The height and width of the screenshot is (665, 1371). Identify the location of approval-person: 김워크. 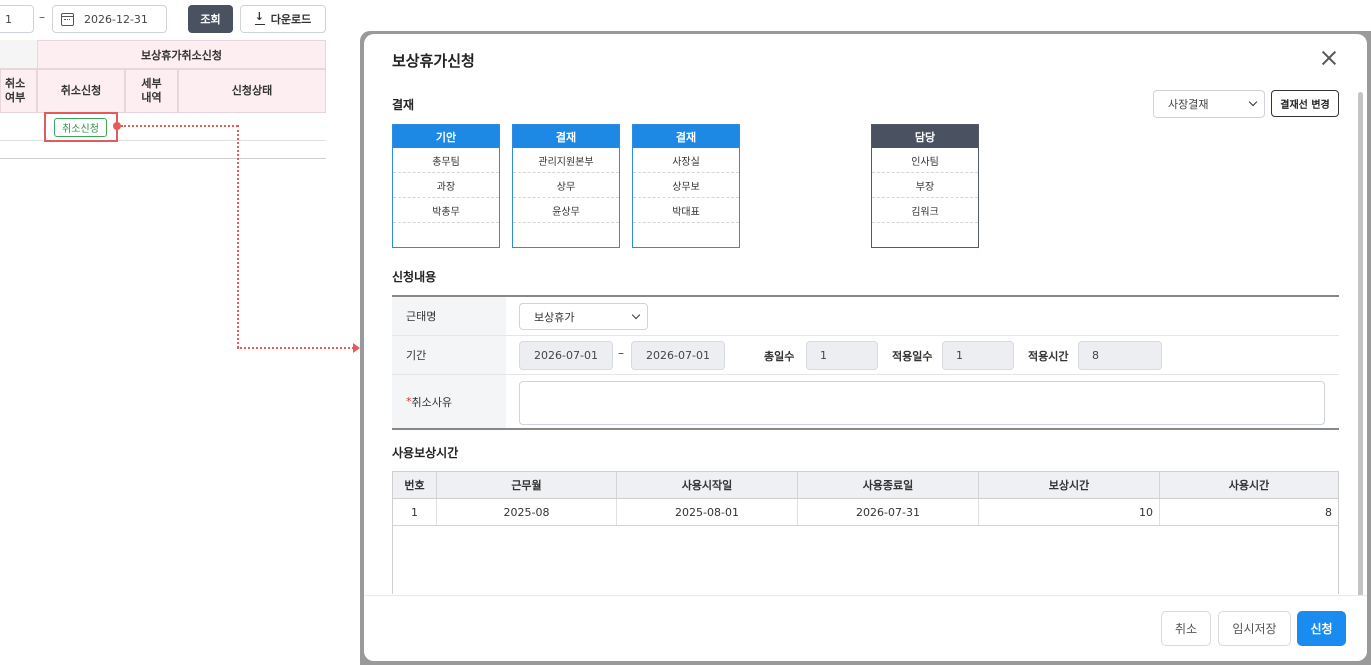
(925, 210).